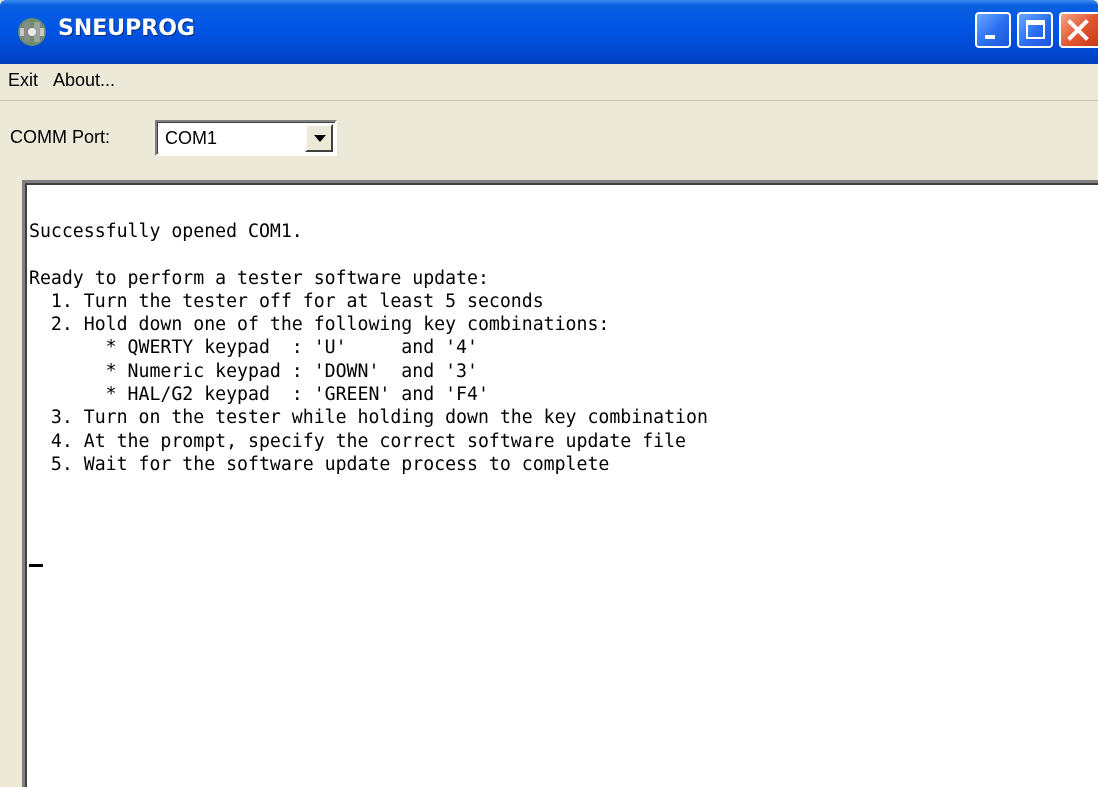 The height and width of the screenshot is (787, 1098). I want to click on minimize-button, so click(993, 30).